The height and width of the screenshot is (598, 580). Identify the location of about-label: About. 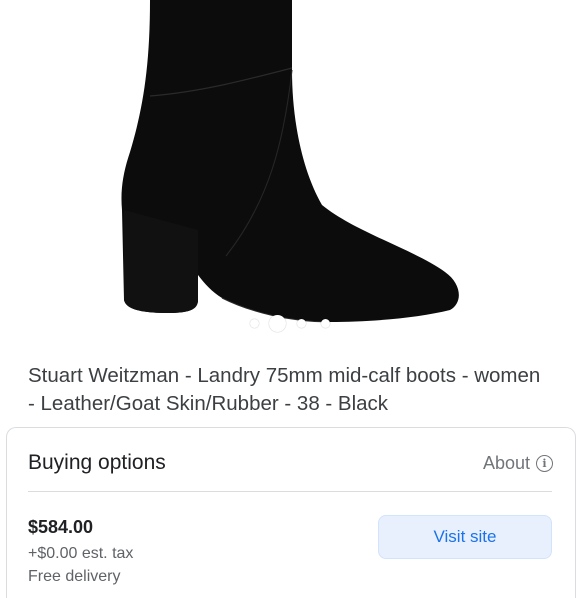
(506, 463).